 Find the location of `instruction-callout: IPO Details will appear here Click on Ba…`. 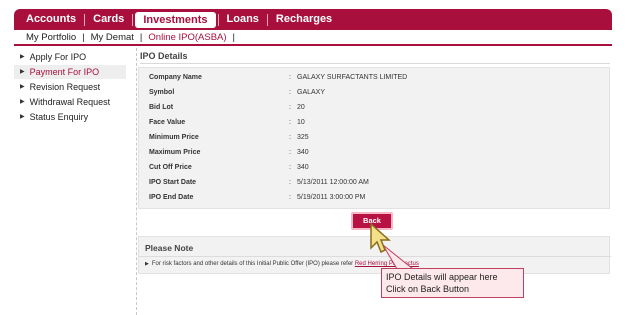

instruction-callout: IPO Details will appear here Click on Ba… is located at coordinates (452, 283).